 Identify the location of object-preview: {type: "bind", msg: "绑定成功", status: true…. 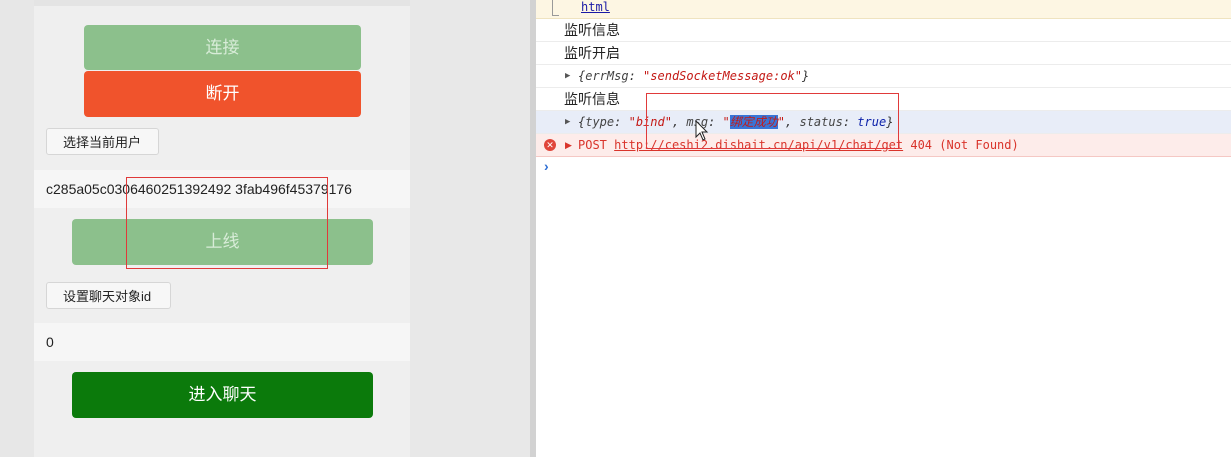
(736, 122).